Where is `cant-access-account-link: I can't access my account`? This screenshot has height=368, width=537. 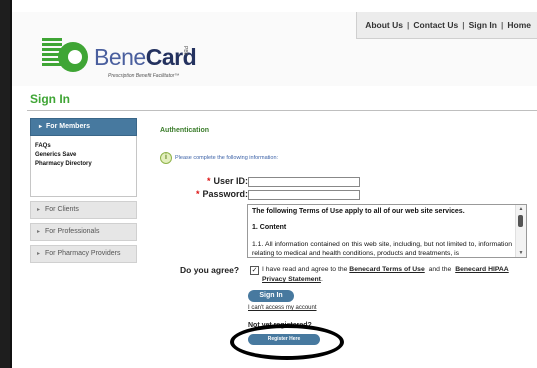 cant-access-account-link: I can't access my account is located at coordinates (282, 308).